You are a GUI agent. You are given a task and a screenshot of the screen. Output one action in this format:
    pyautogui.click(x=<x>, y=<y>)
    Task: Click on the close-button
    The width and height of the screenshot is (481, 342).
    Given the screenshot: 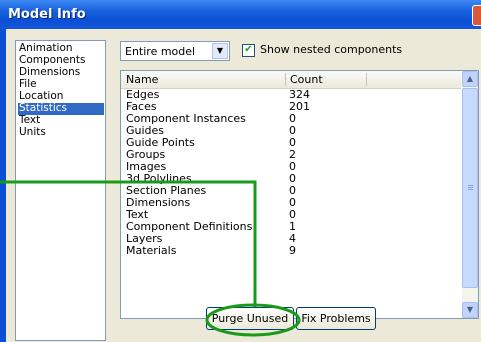 What is the action you would take?
    pyautogui.click(x=476, y=15)
    